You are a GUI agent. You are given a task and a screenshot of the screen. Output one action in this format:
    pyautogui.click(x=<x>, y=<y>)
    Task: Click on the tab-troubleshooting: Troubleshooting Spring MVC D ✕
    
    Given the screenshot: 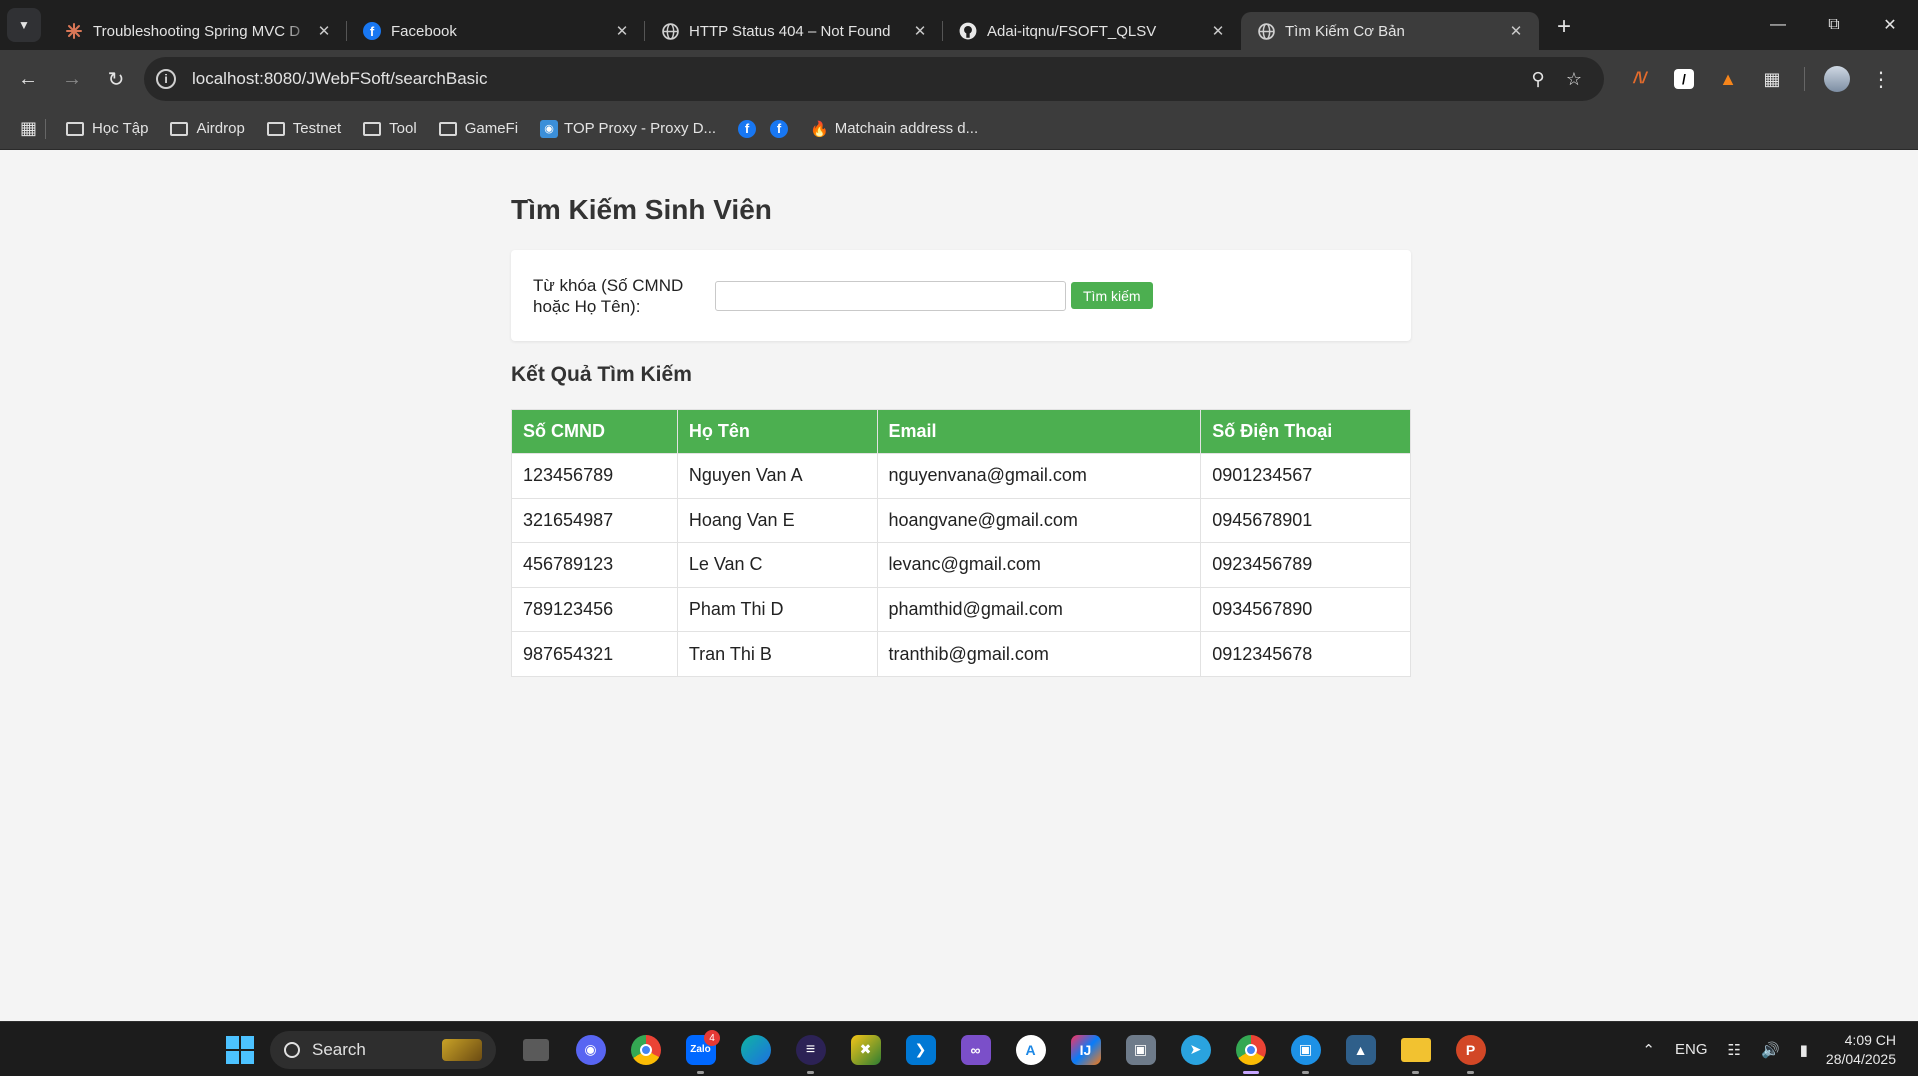 What is the action you would take?
    pyautogui.click(x=198, y=31)
    